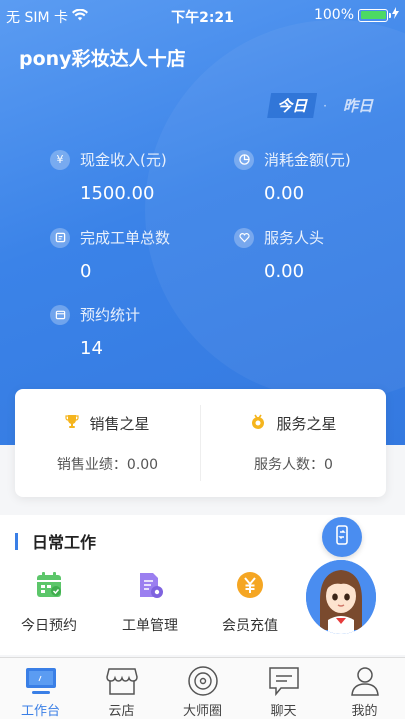 Image resolution: width=405 pixels, height=719 pixels. What do you see at coordinates (202, 711) in the screenshot?
I see `tab-label: 大师圈` at bounding box center [202, 711].